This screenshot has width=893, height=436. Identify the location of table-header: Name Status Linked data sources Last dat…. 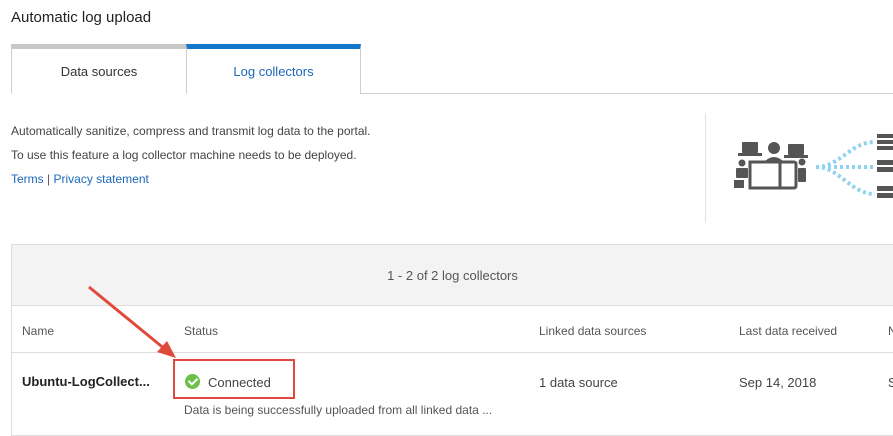
(452, 329).